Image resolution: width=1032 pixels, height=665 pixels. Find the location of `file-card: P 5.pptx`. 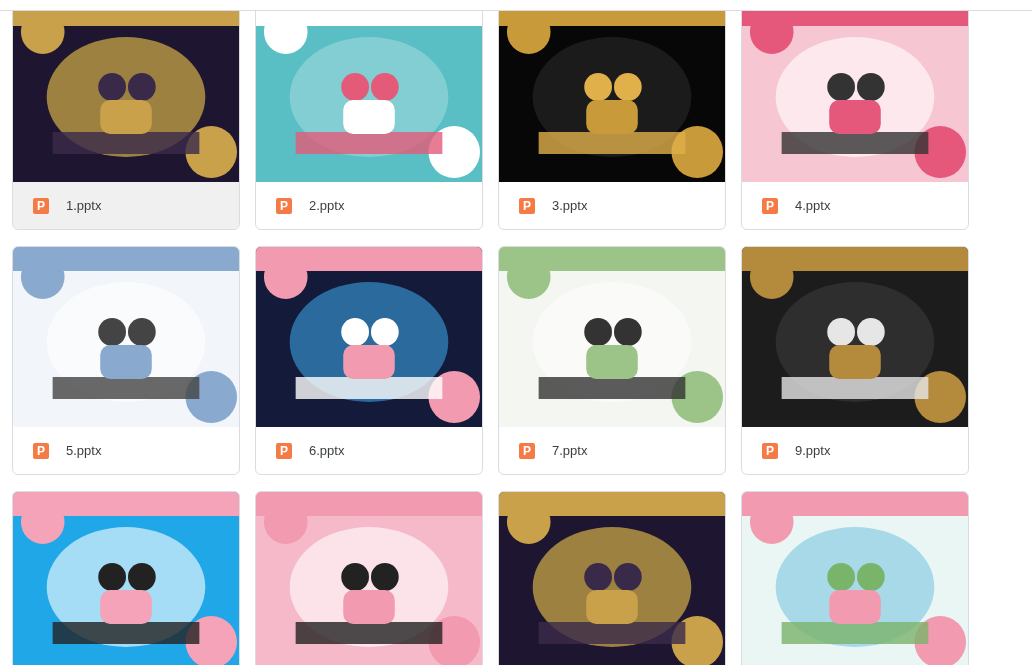

file-card: P 5.pptx is located at coordinates (126, 360).